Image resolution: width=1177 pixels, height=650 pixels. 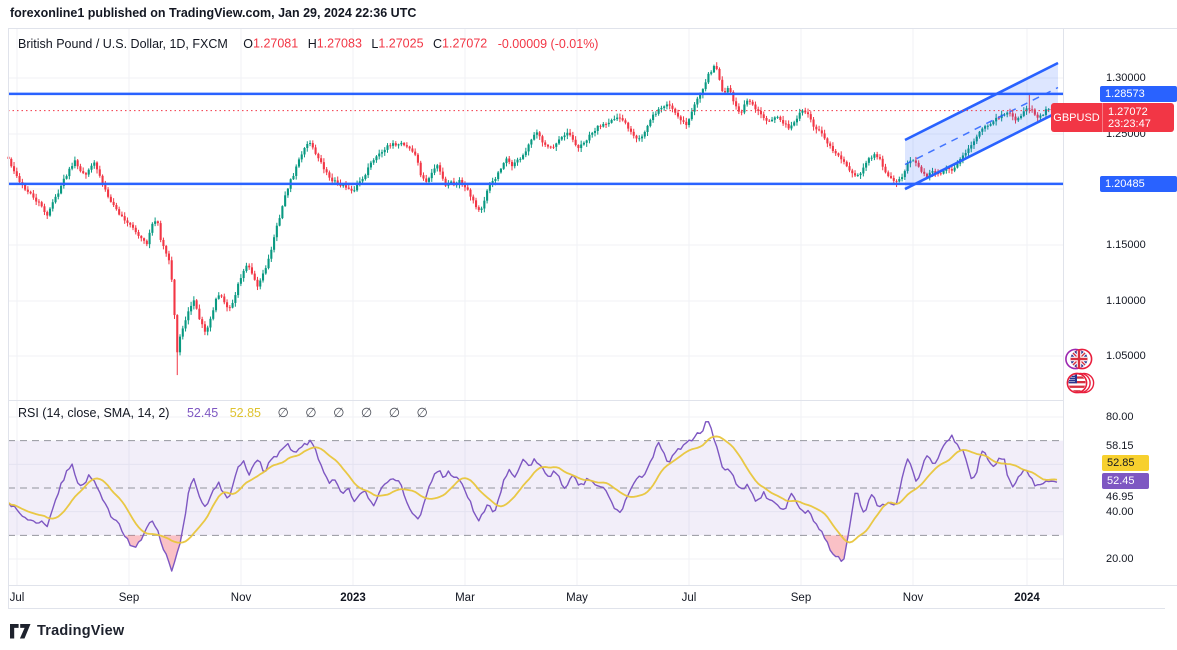 I want to click on tradingview-logo-text: TradingView, so click(x=81, y=631).